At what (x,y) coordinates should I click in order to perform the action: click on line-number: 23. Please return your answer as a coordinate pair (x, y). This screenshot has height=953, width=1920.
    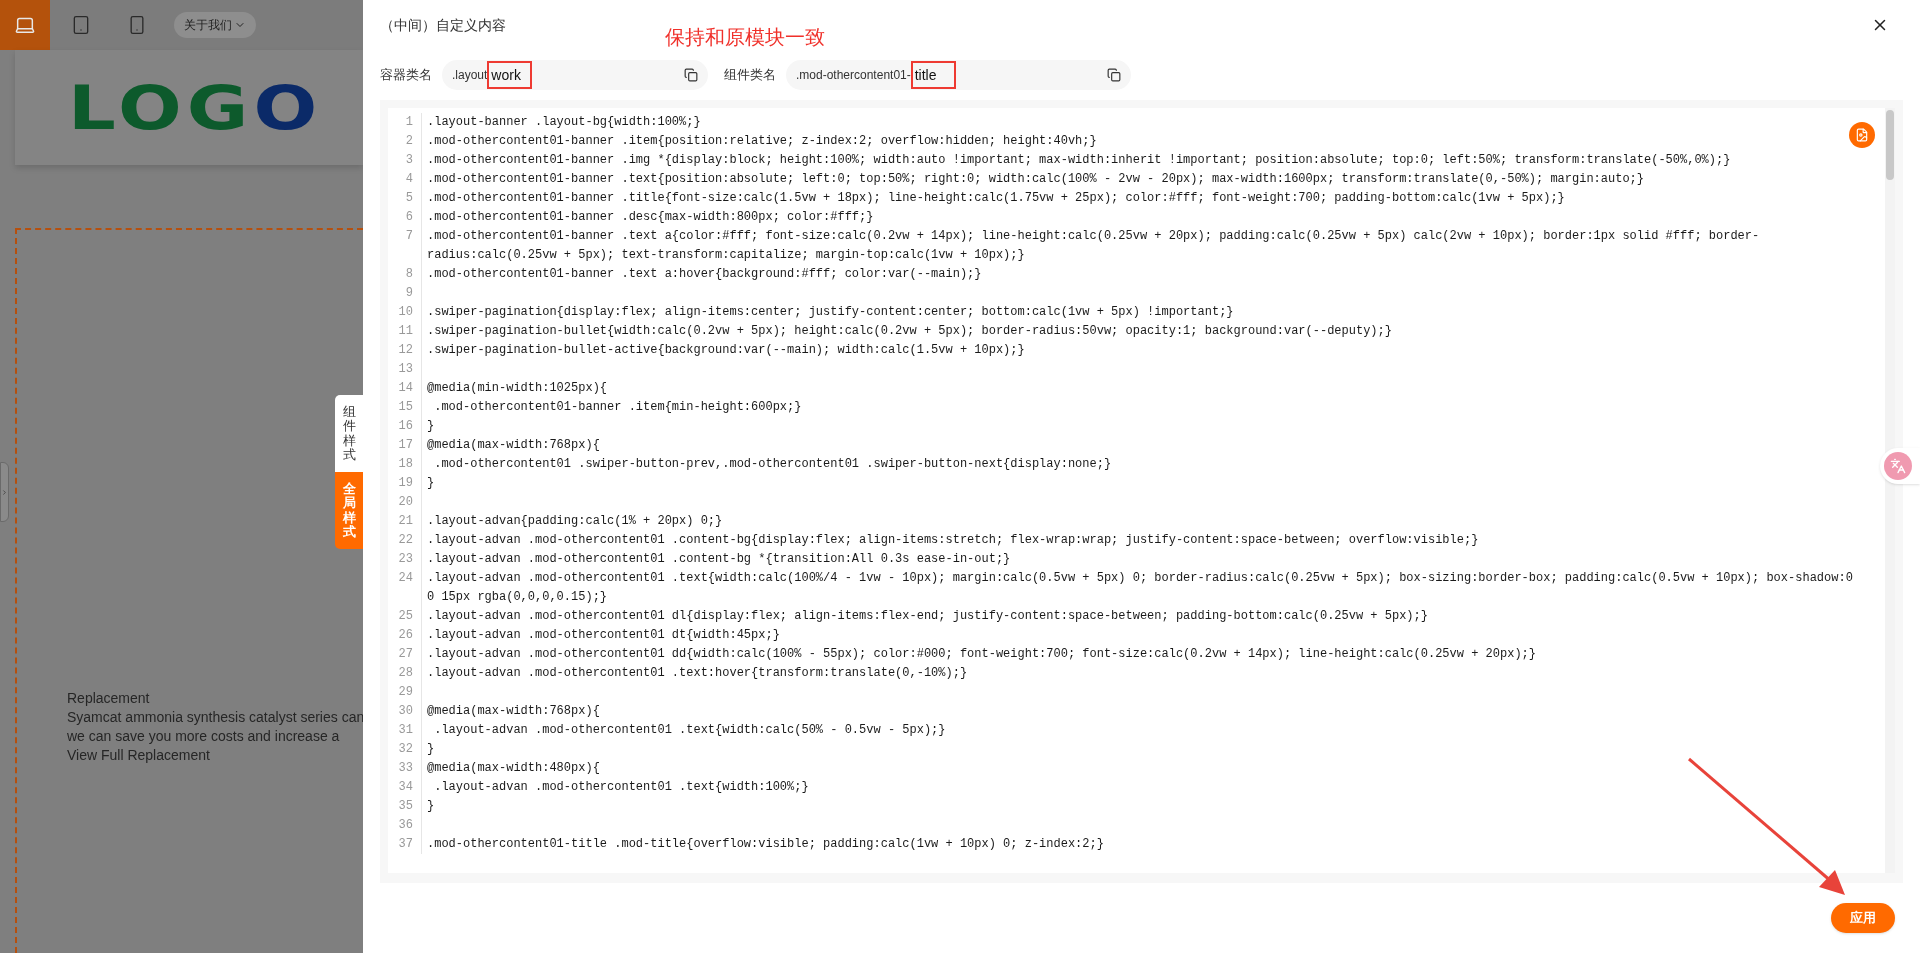
    Looking at the image, I should click on (405, 559).